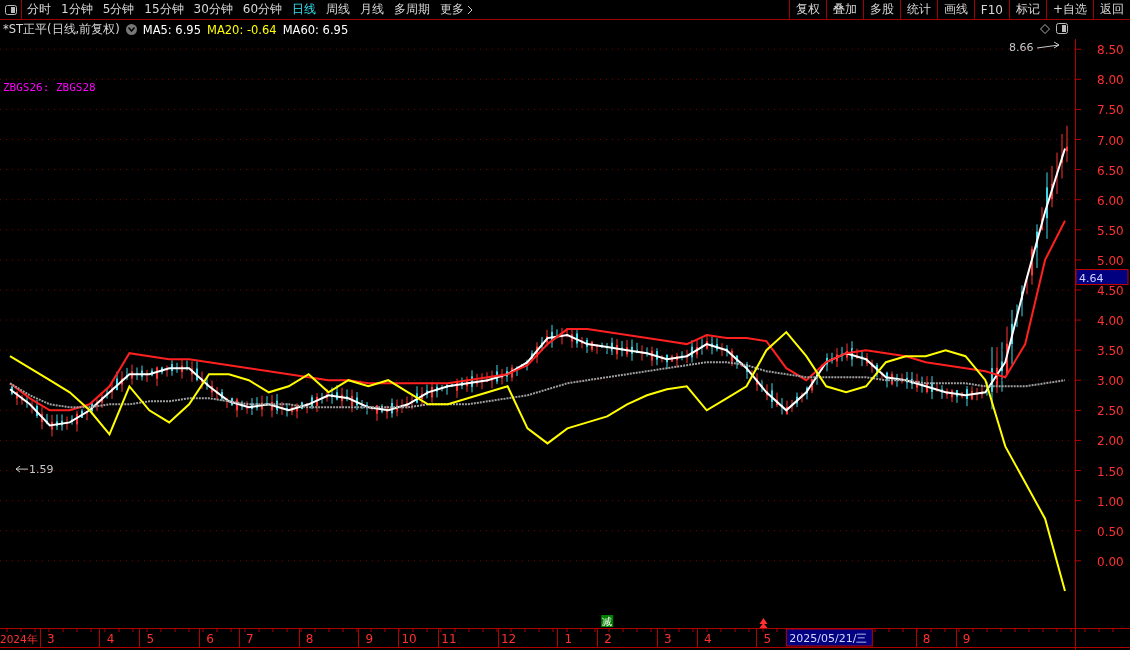 This screenshot has height=650, width=1130. I want to click on stock-title: *ST正平(日线,前复权), so click(61, 29).